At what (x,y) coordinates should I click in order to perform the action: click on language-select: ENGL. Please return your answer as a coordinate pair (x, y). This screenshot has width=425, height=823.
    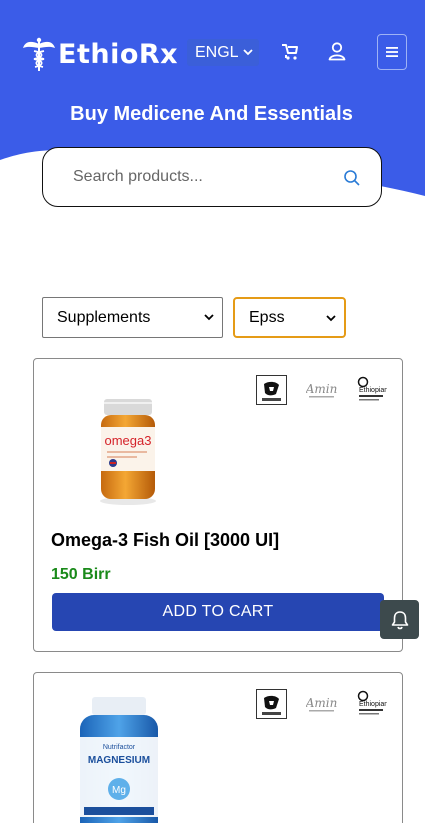
    Looking at the image, I should click on (223, 52).